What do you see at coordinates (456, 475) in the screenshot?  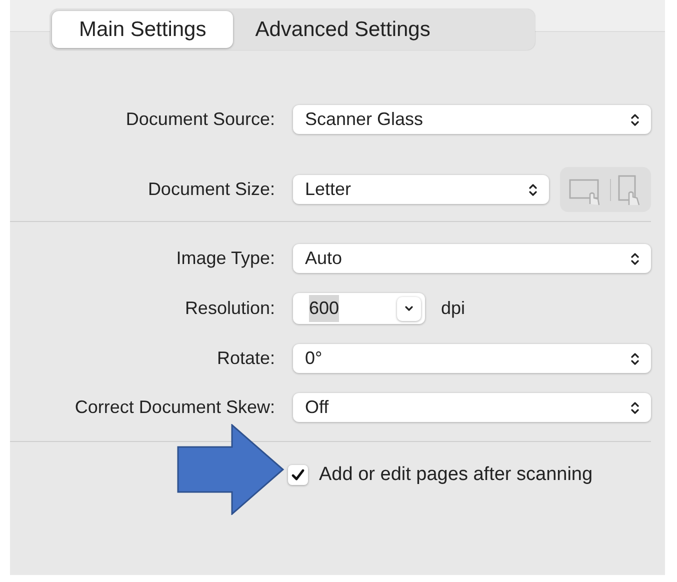 I see `checkbox-label: Add or edit pages after scanning` at bounding box center [456, 475].